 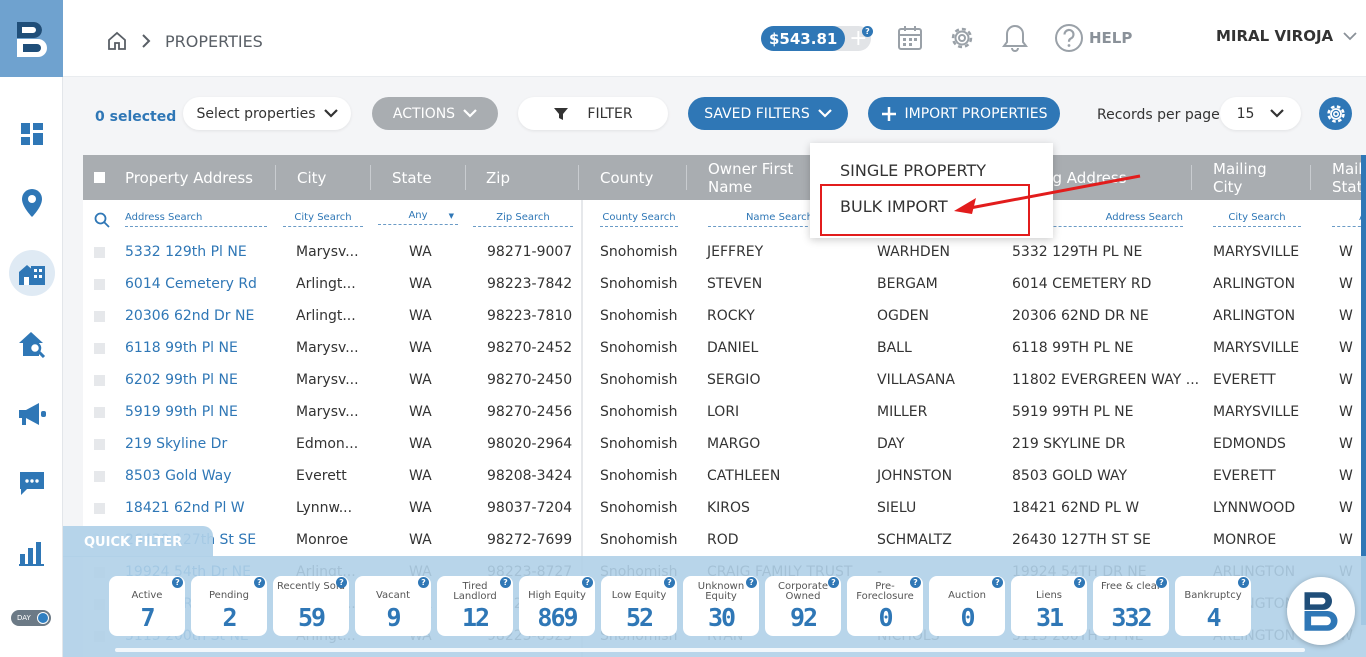 I want to click on quick-filter-card: Corporate Owned 92?, so click(x=803, y=606).